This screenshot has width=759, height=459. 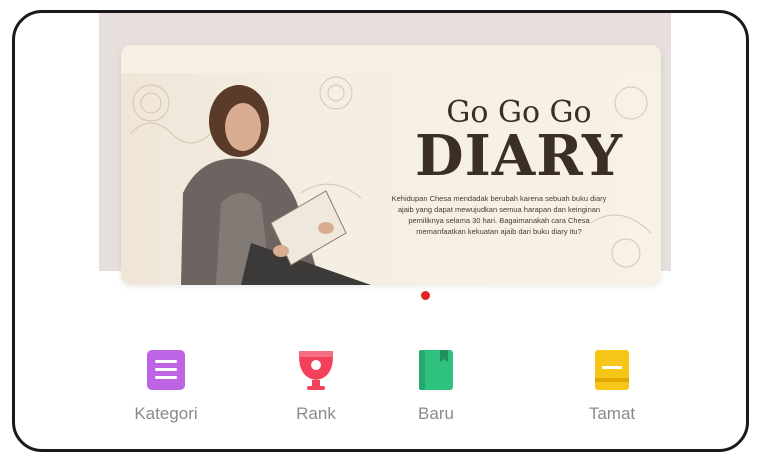 What do you see at coordinates (612, 413) in the screenshot?
I see `nav-tamat-label: Tamat` at bounding box center [612, 413].